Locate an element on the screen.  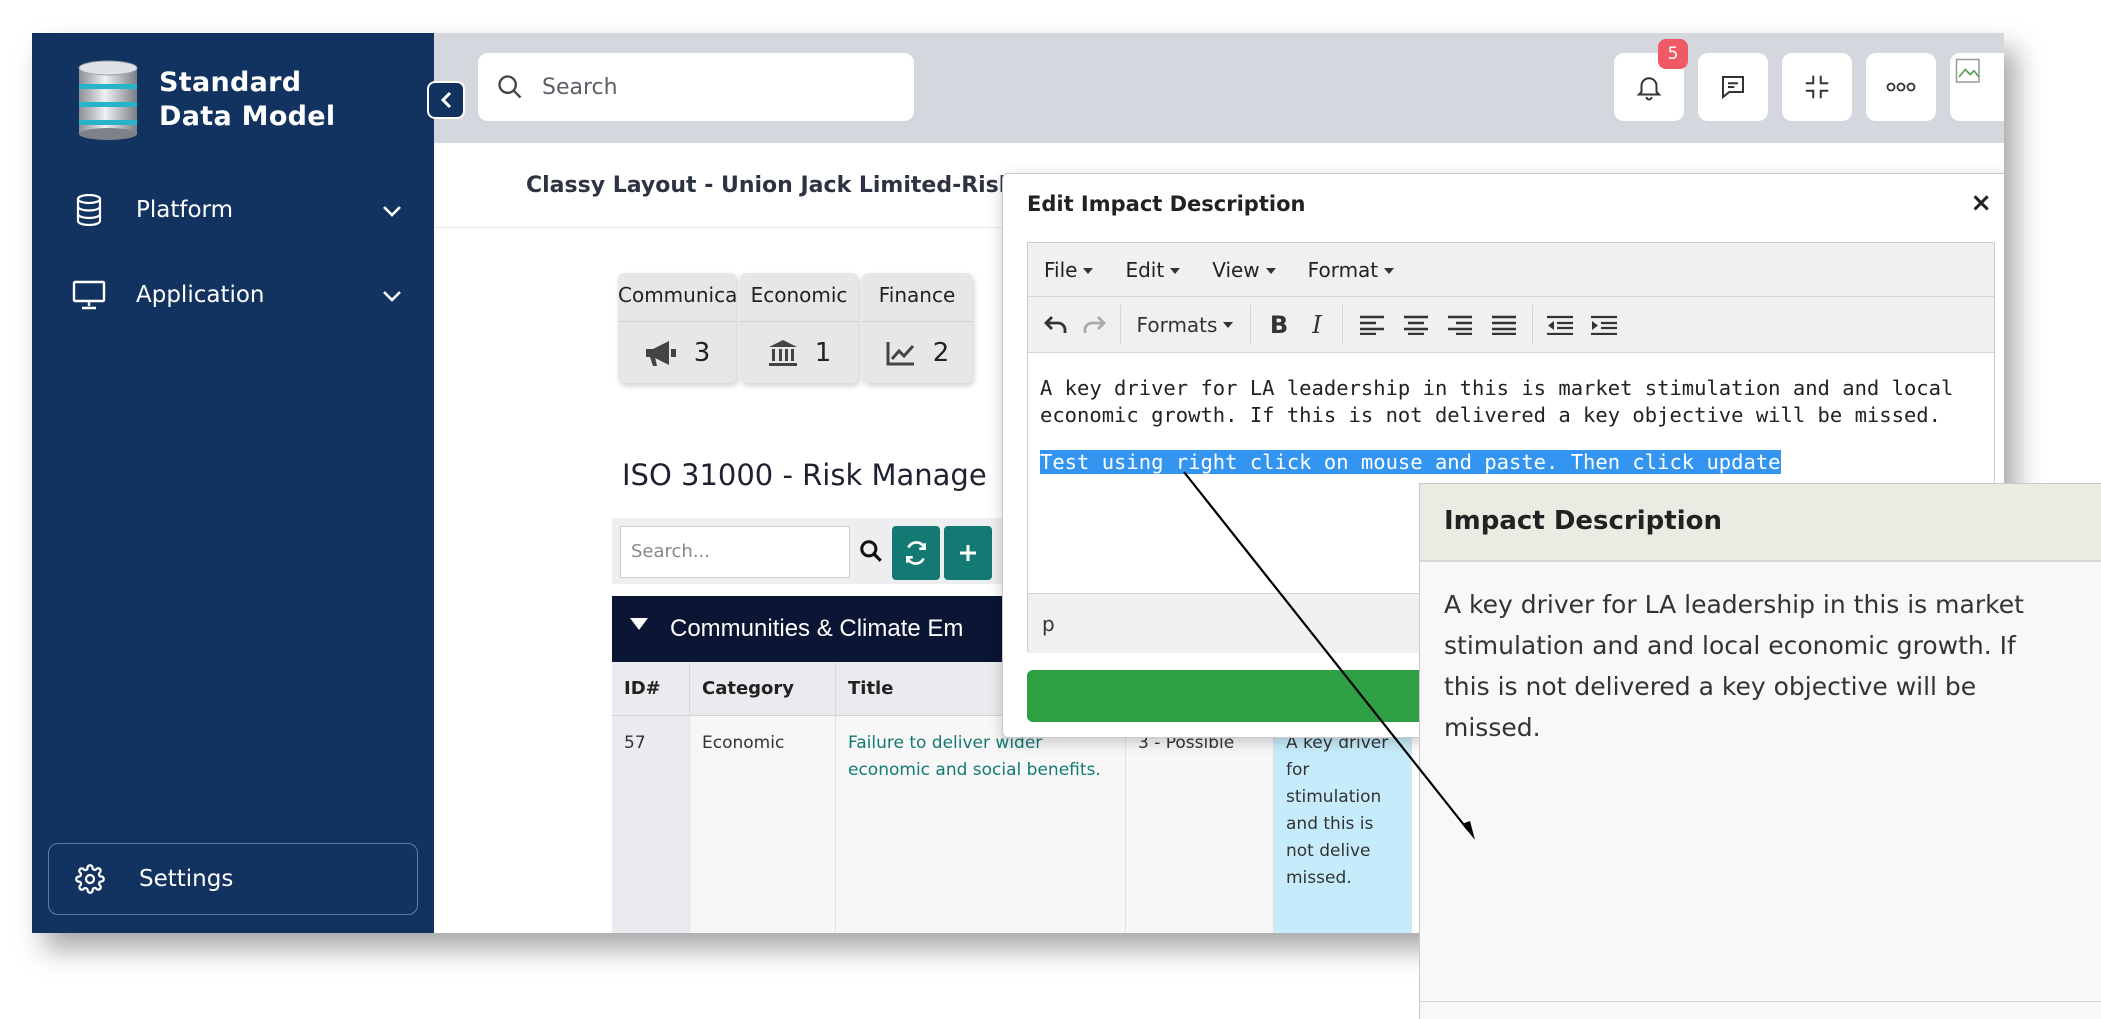
more-button is located at coordinates (1901, 87).